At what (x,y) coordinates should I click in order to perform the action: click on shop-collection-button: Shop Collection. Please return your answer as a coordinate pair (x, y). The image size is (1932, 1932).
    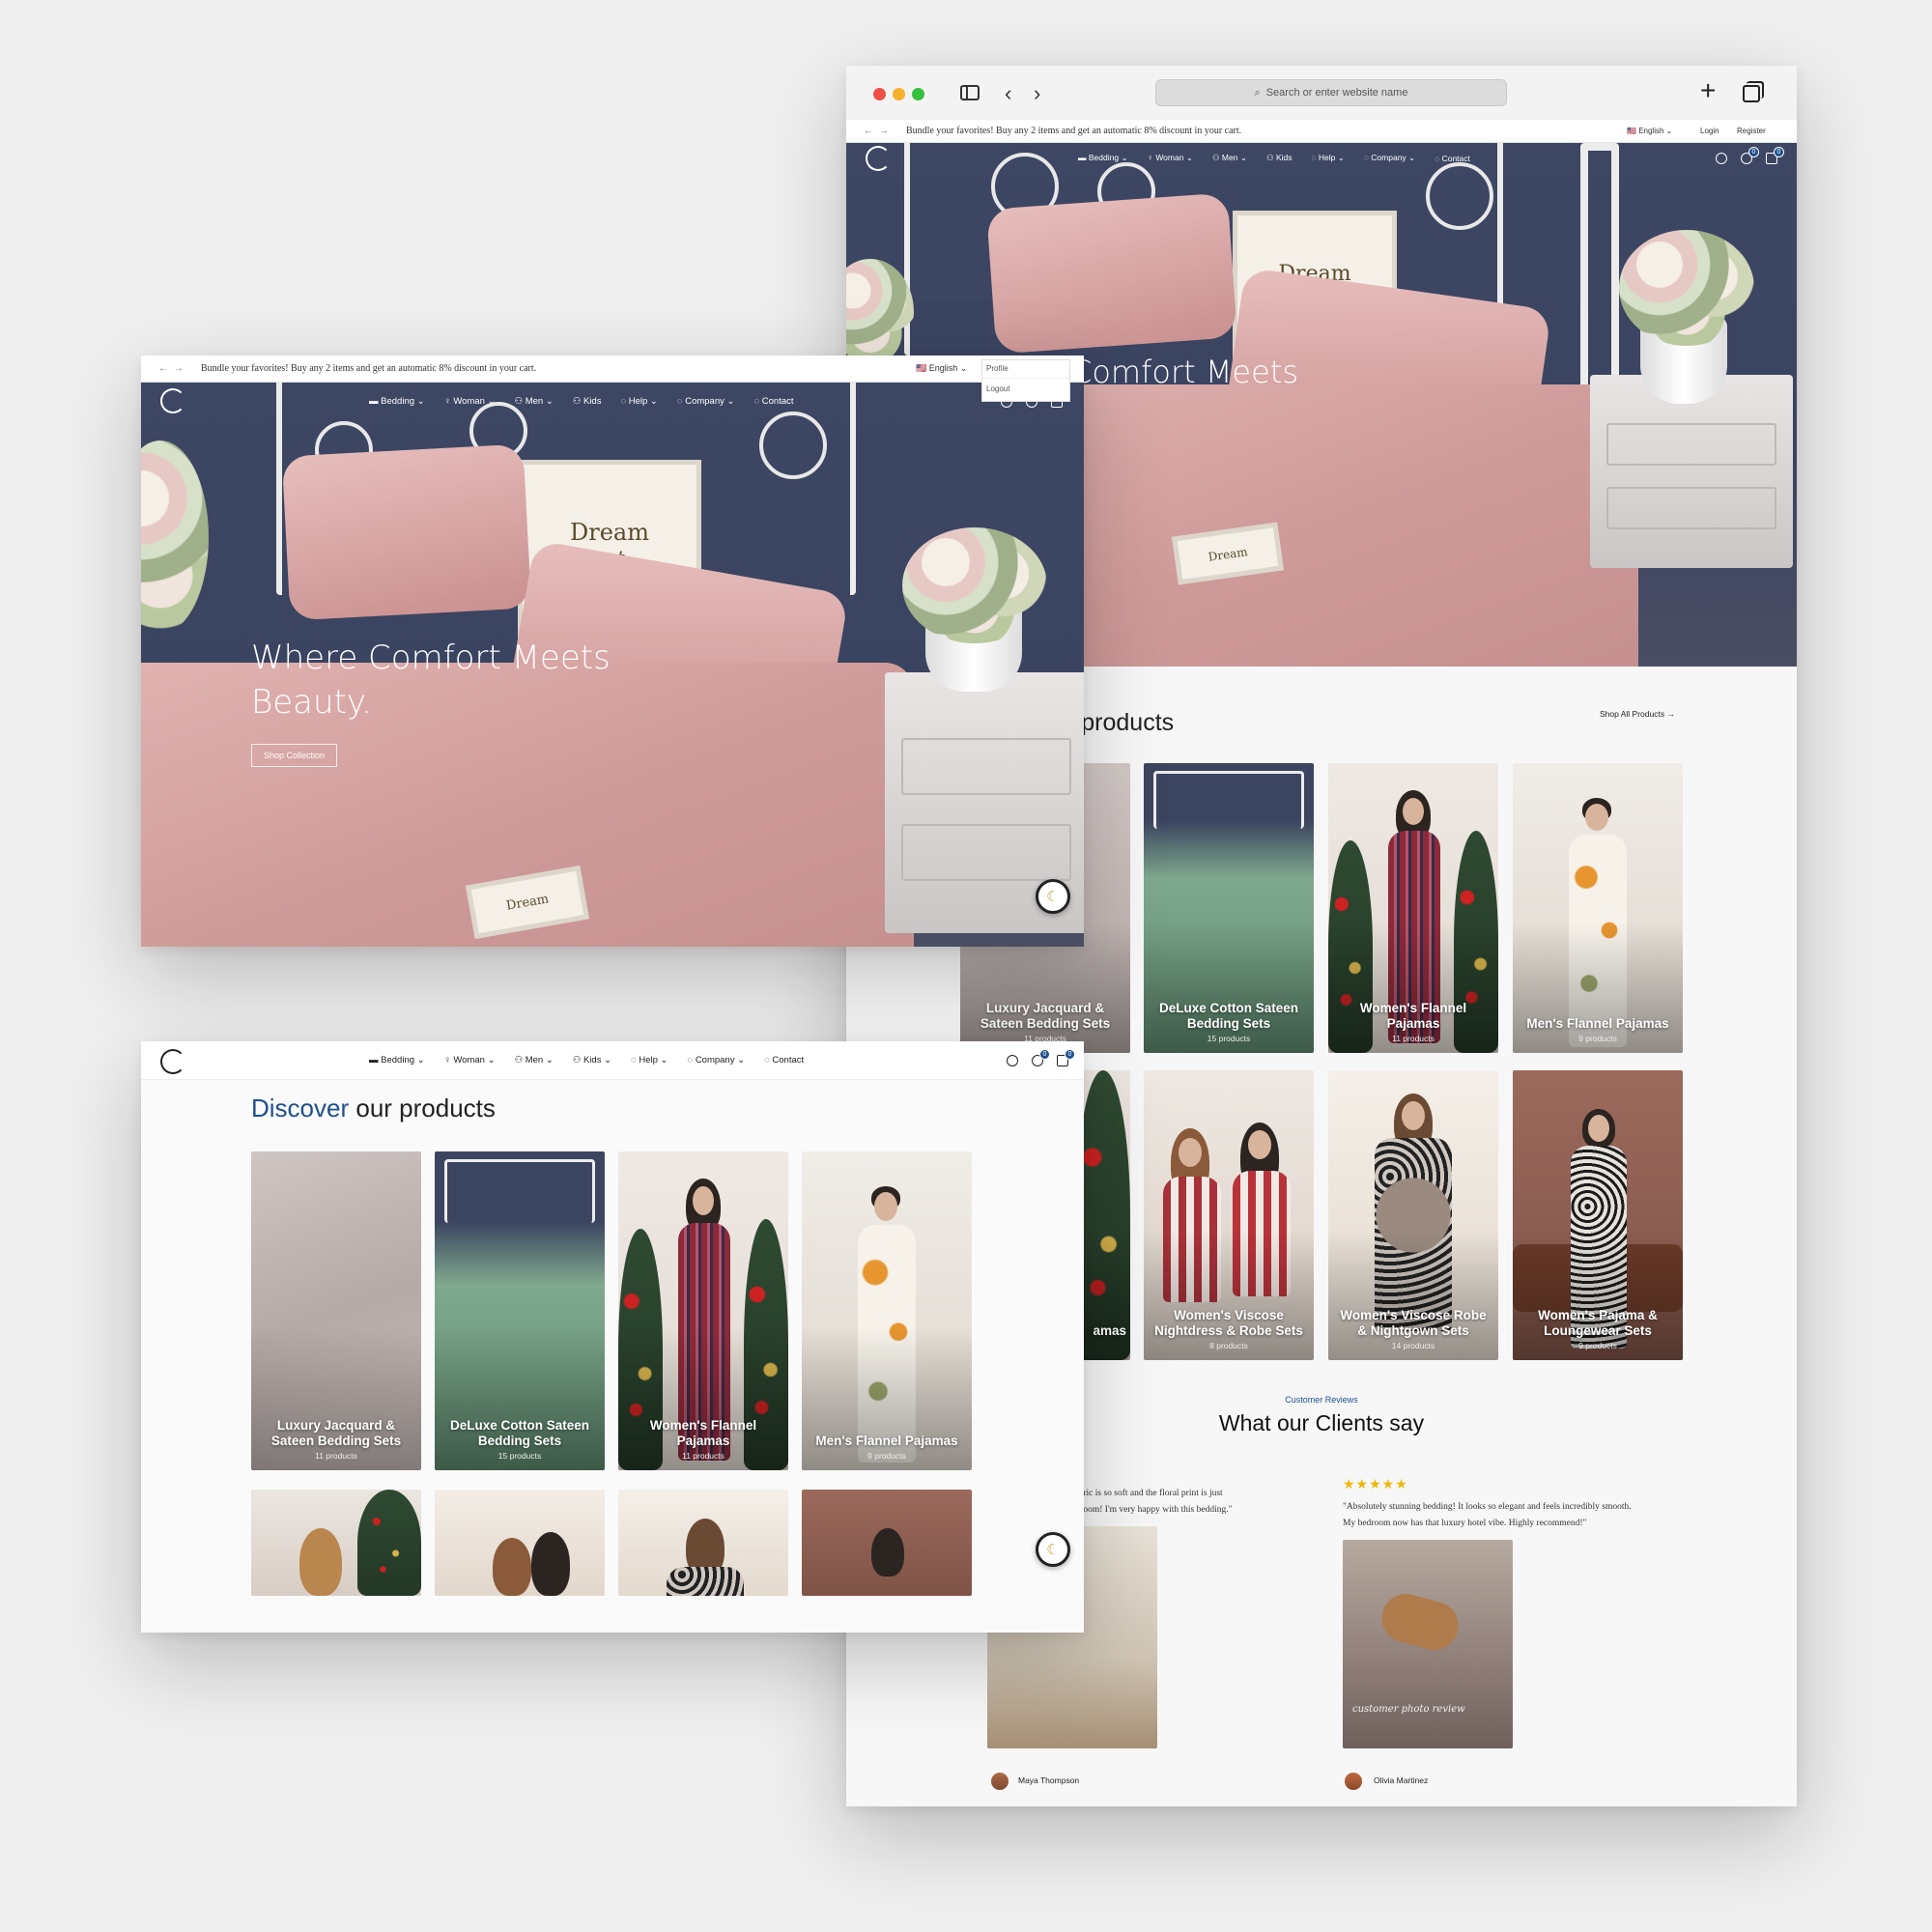
    Looking at the image, I should click on (294, 755).